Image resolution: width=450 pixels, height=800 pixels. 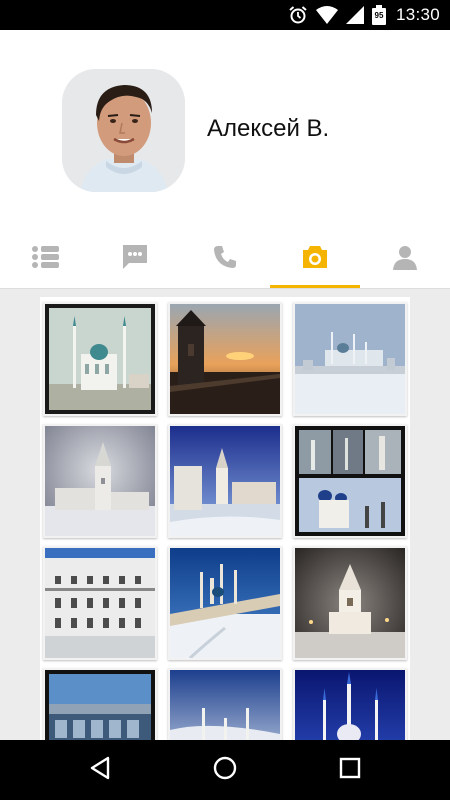 I want to click on recents-button, so click(x=350, y=770).